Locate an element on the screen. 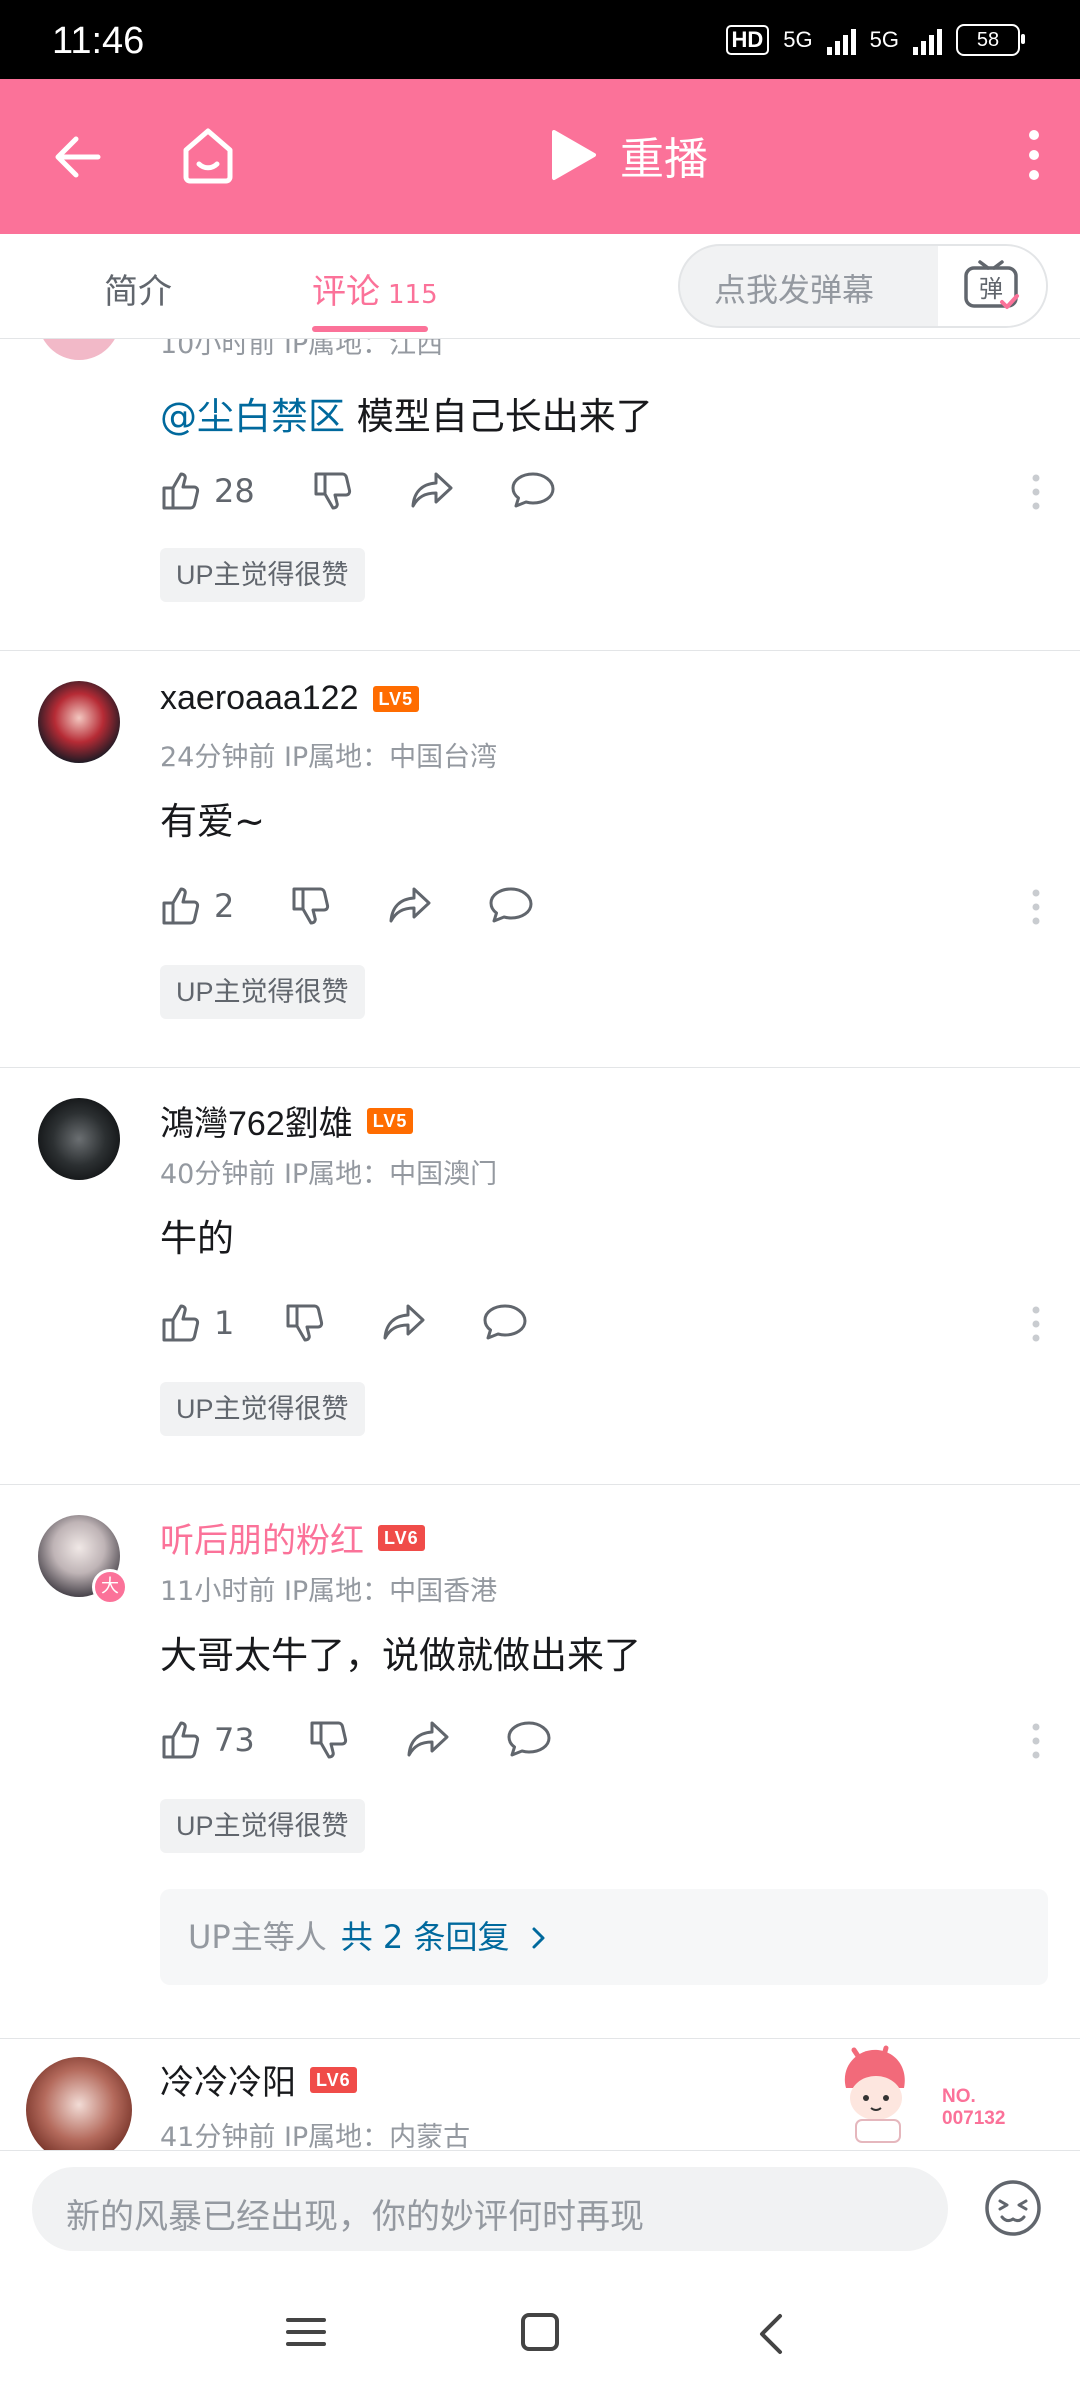  replies-link: 共 2 条回复 is located at coordinates (425, 1937).